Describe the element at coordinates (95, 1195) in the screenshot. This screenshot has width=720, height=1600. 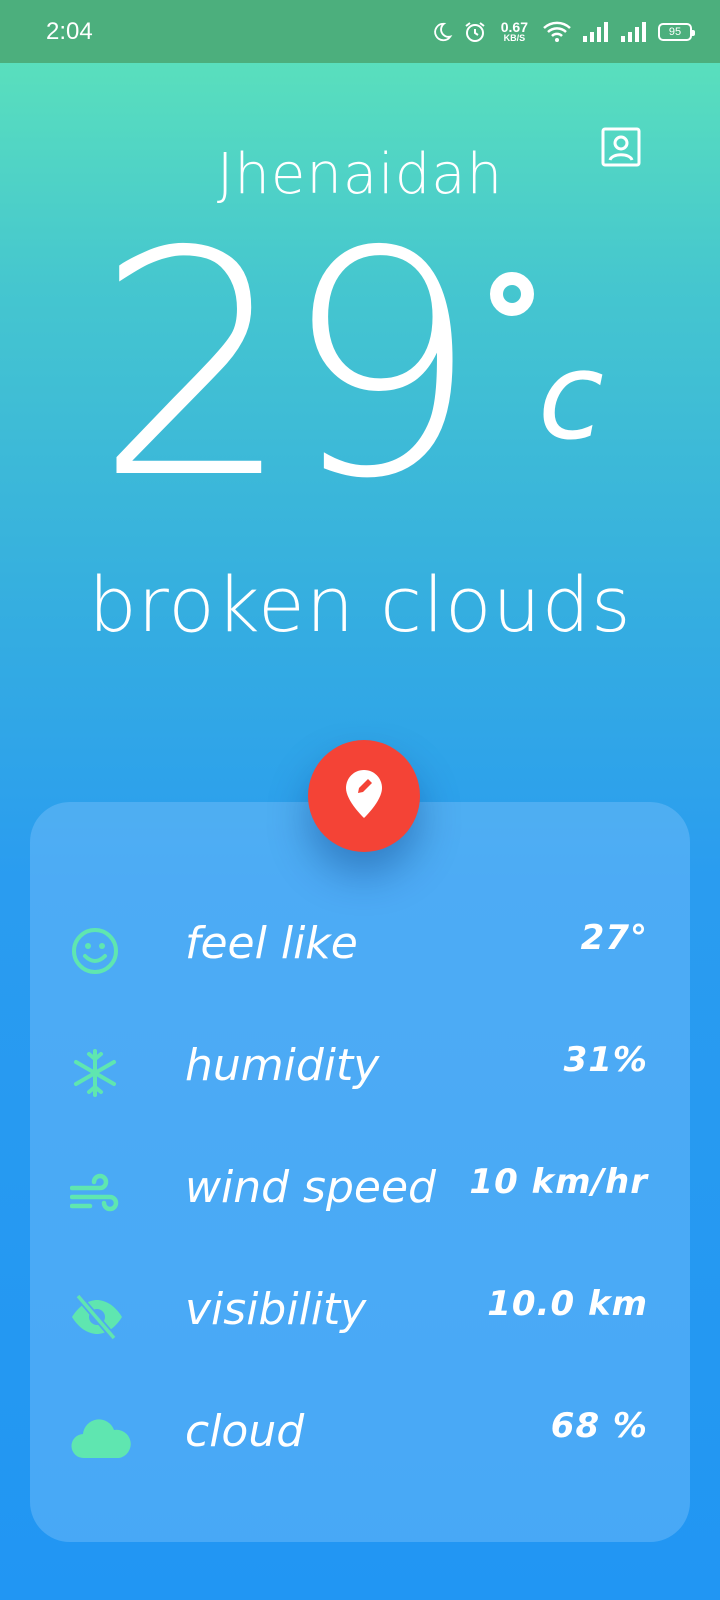
I see `wind-icon` at that location.